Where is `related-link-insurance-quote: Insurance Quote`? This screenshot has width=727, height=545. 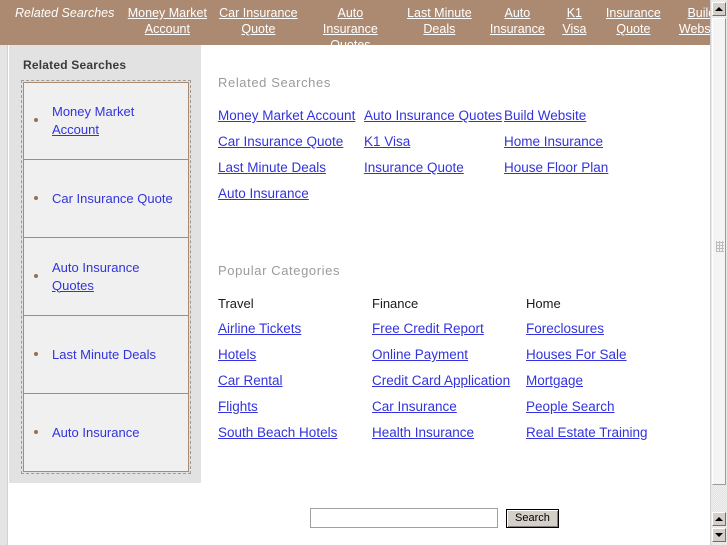 related-link-insurance-quote: Insurance Quote is located at coordinates (414, 167).